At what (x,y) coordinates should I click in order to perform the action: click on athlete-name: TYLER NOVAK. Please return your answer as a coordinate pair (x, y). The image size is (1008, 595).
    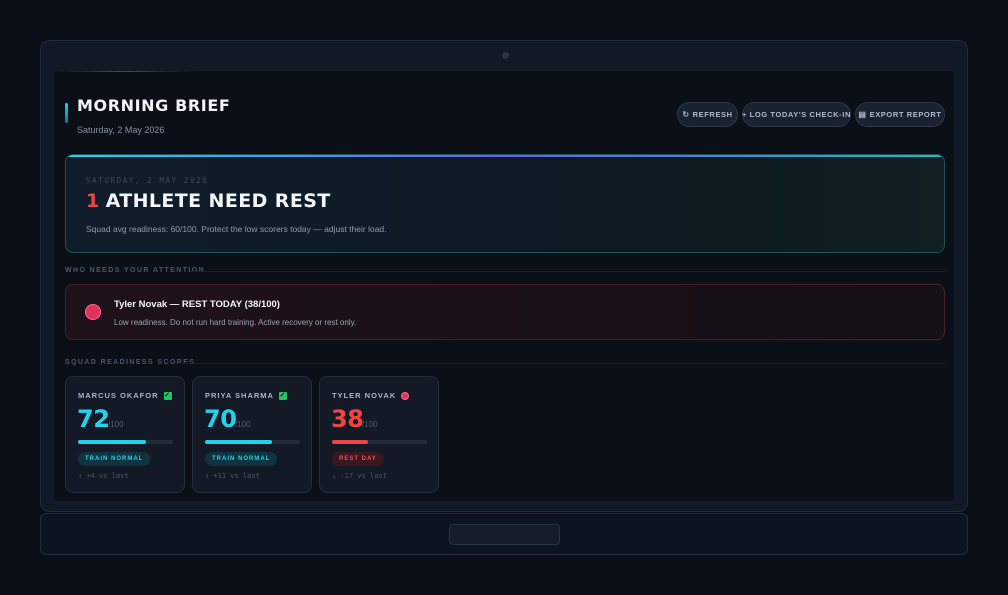
    Looking at the image, I should click on (371, 395).